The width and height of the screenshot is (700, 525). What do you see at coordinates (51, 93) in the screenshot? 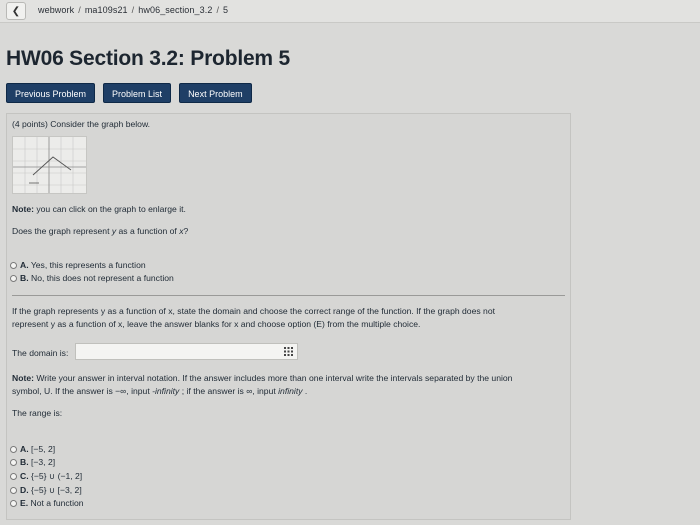
I see `previous-problem-button: Previous Problem` at bounding box center [51, 93].